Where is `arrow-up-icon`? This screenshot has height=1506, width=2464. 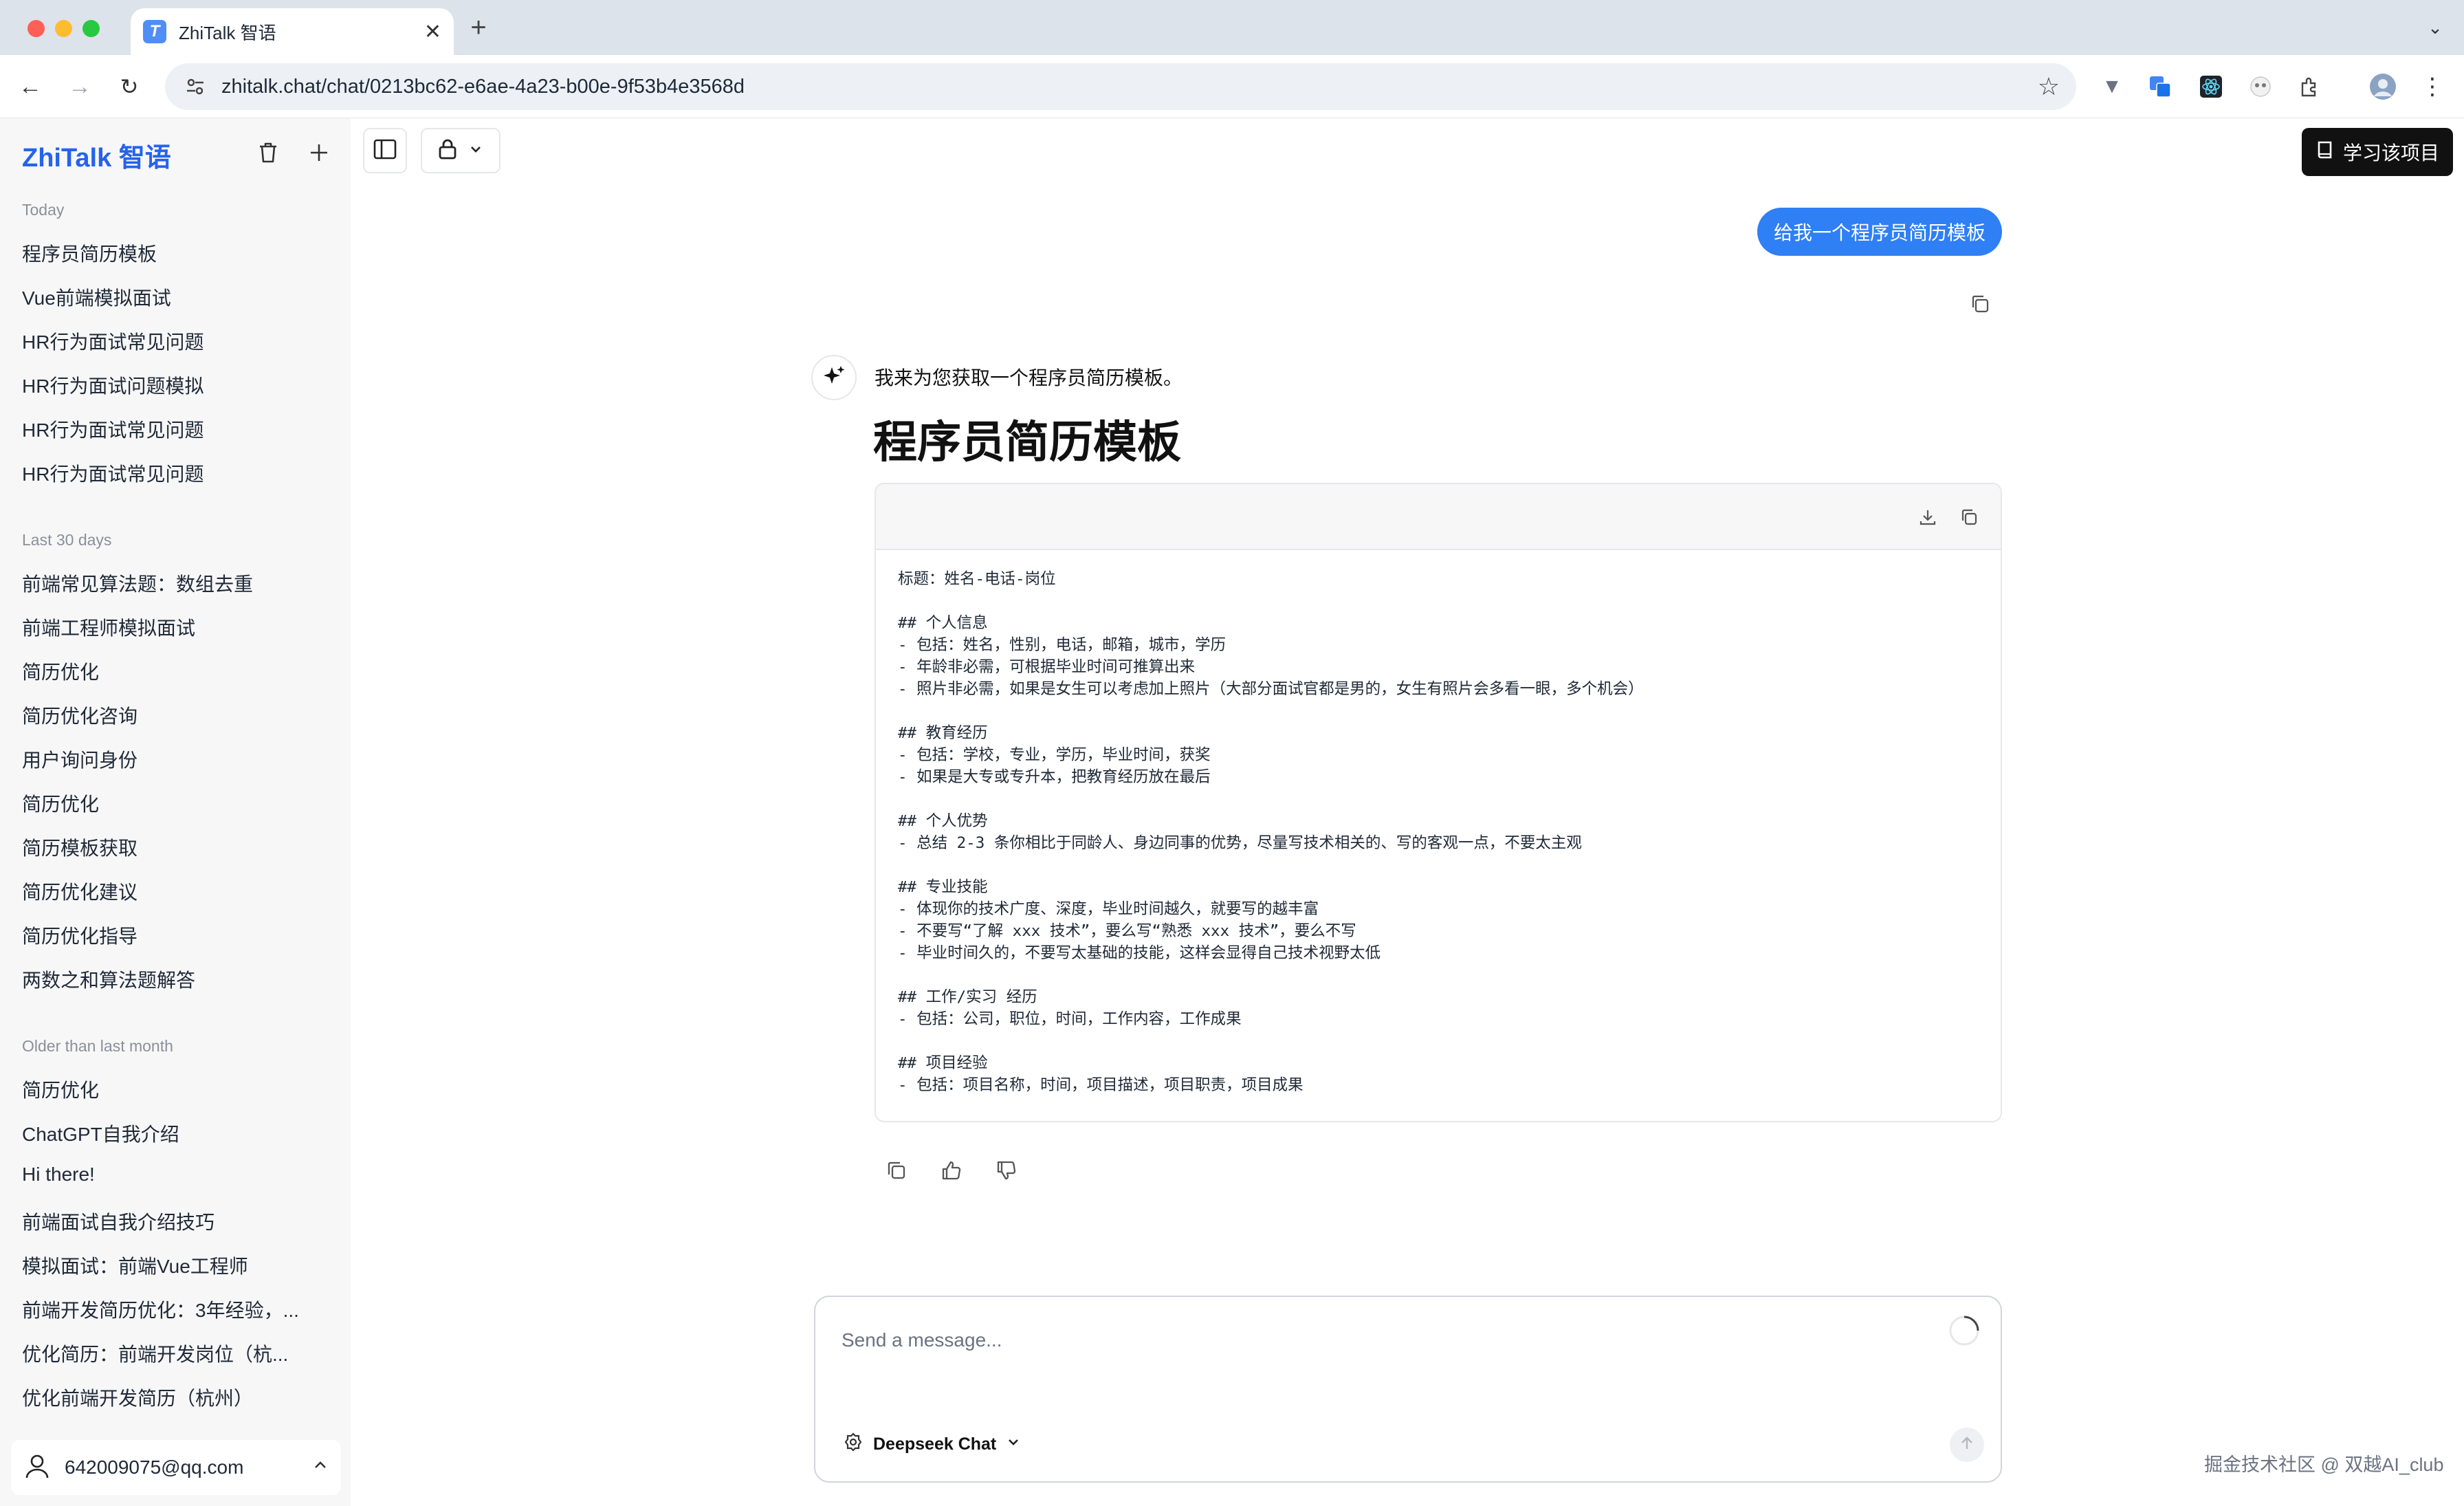 arrow-up-icon is located at coordinates (1967, 1445).